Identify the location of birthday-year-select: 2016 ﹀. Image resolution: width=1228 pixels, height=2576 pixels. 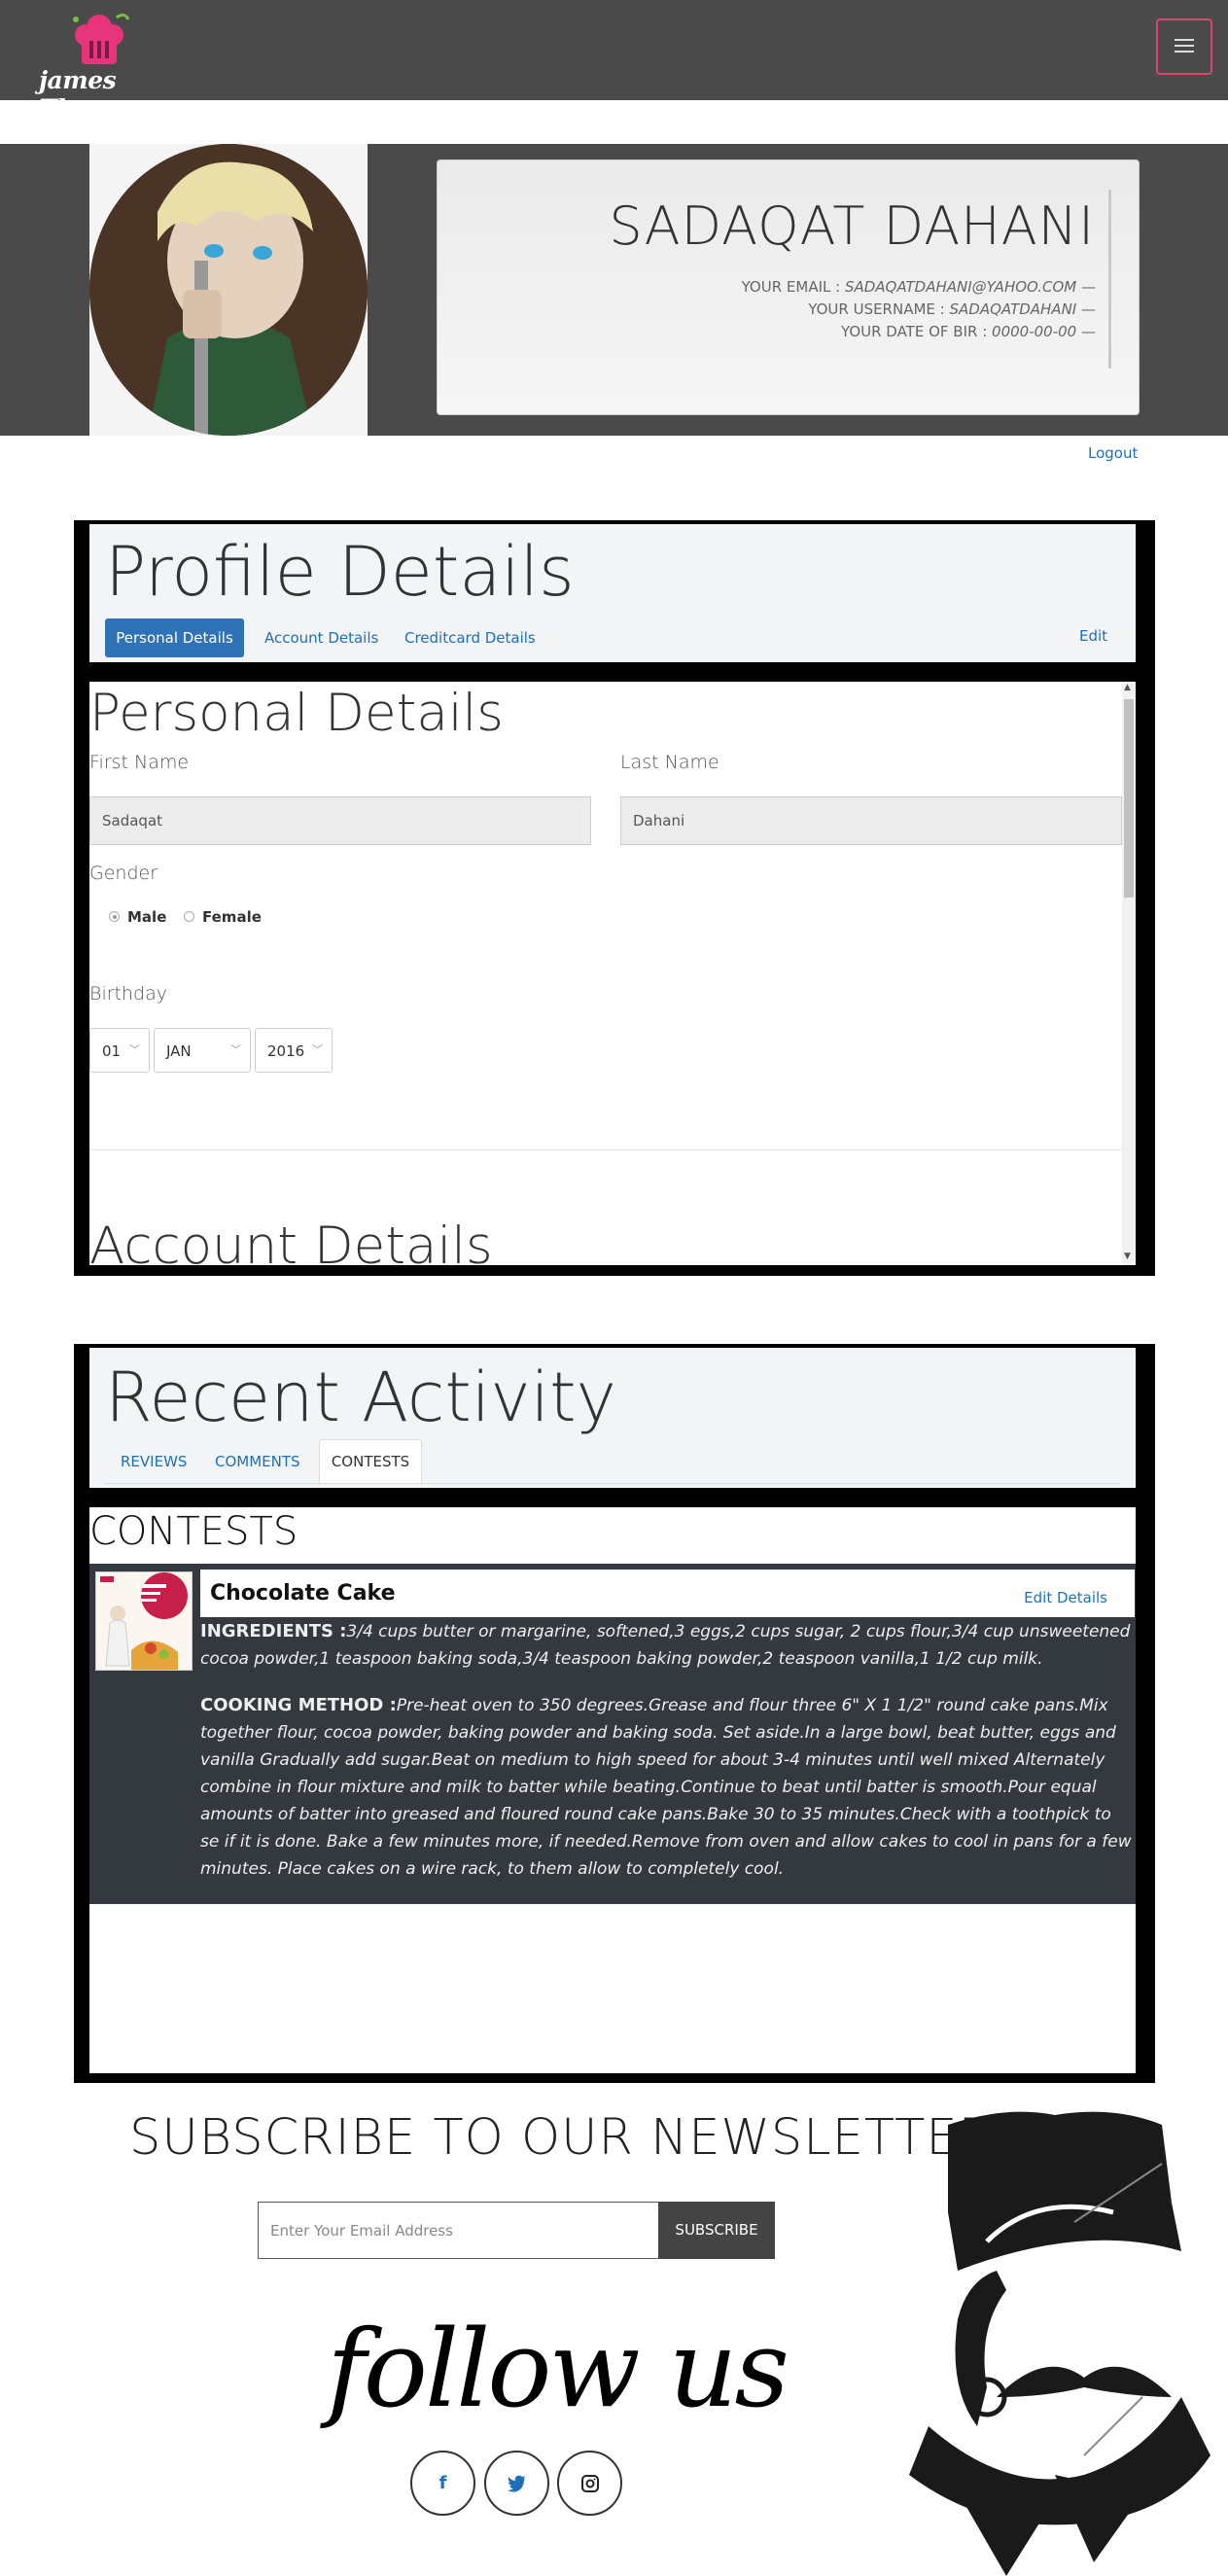
(294, 1051).